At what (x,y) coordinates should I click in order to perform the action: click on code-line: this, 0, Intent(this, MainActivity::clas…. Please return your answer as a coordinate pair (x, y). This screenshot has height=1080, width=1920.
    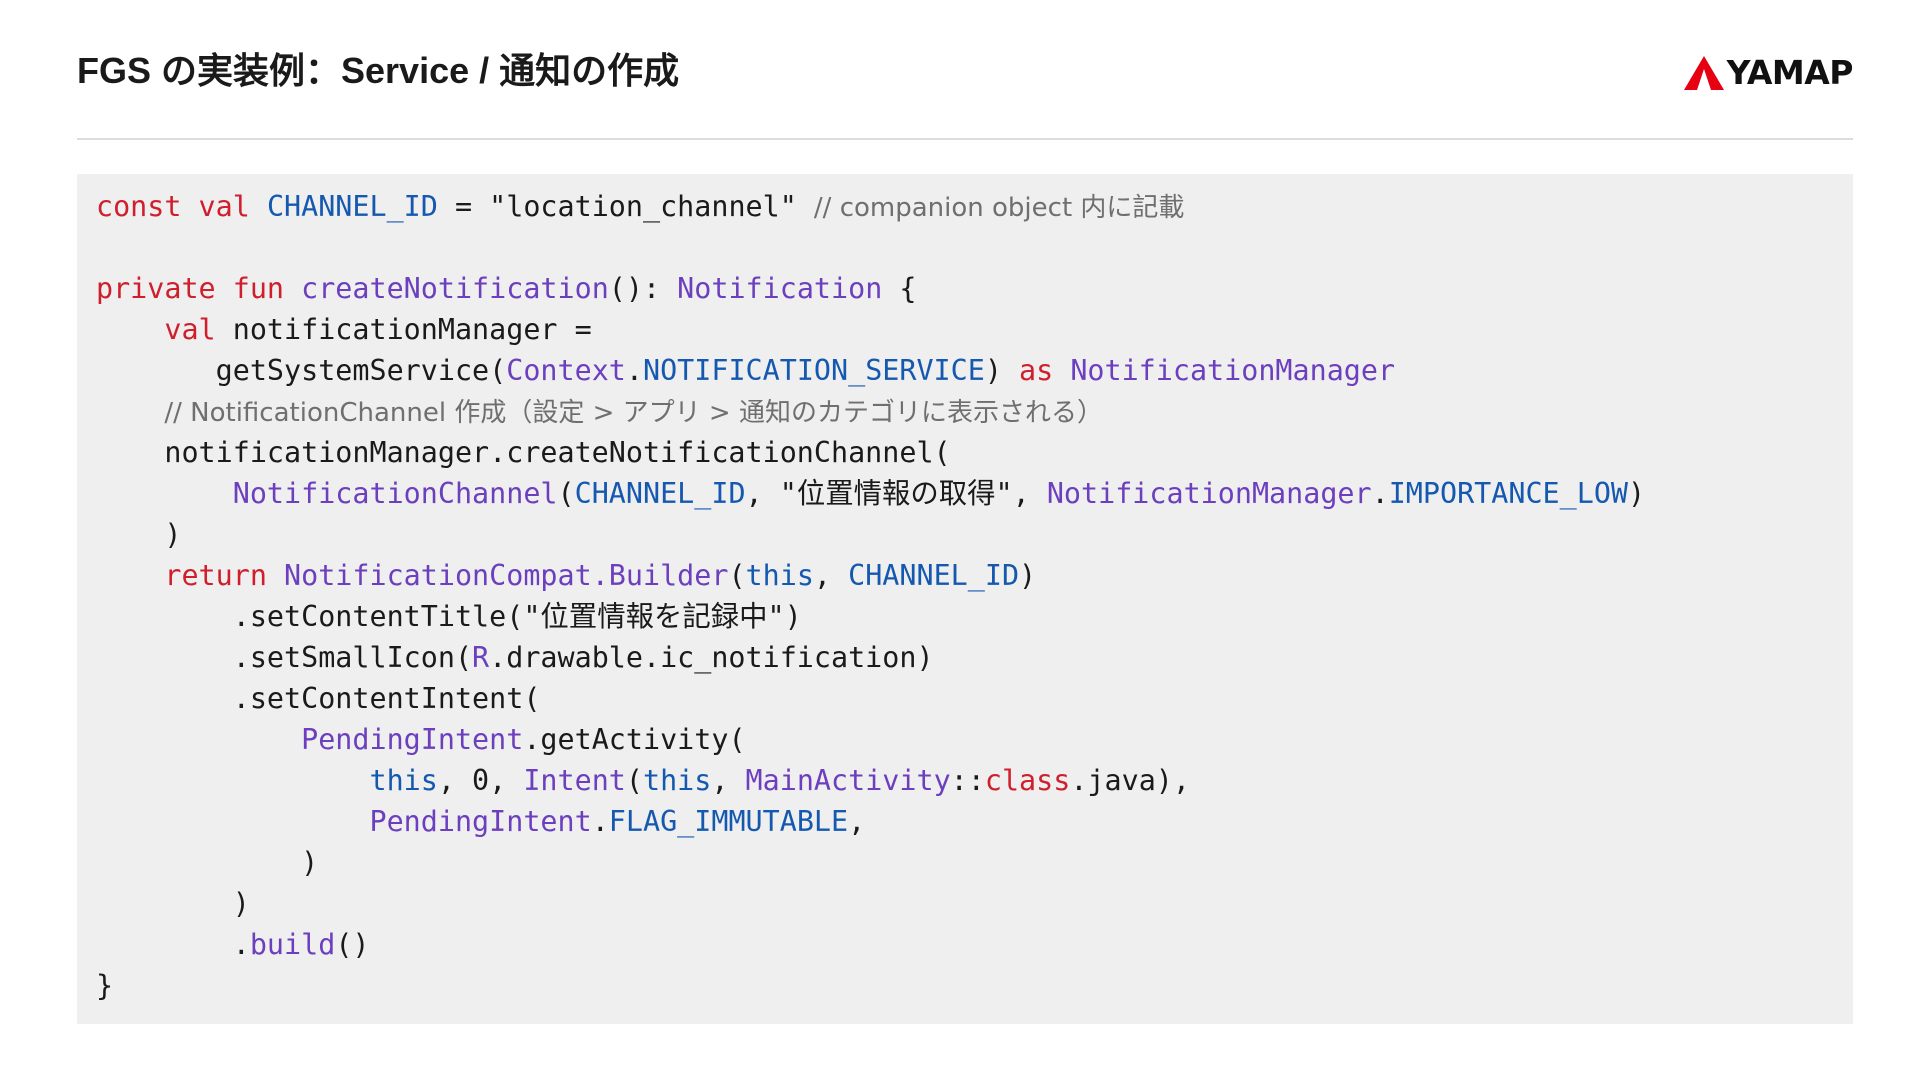
    Looking at the image, I should click on (870, 780).